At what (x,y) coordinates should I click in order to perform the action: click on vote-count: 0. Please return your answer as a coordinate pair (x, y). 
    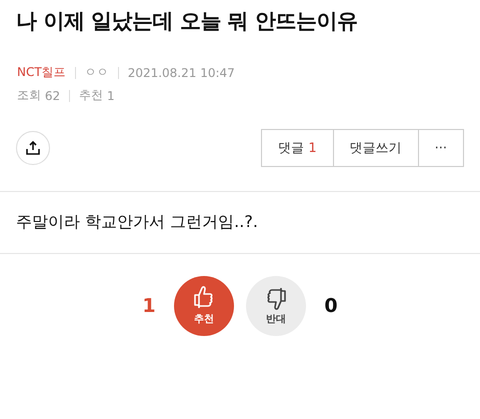
    Looking at the image, I should click on (331, 306).